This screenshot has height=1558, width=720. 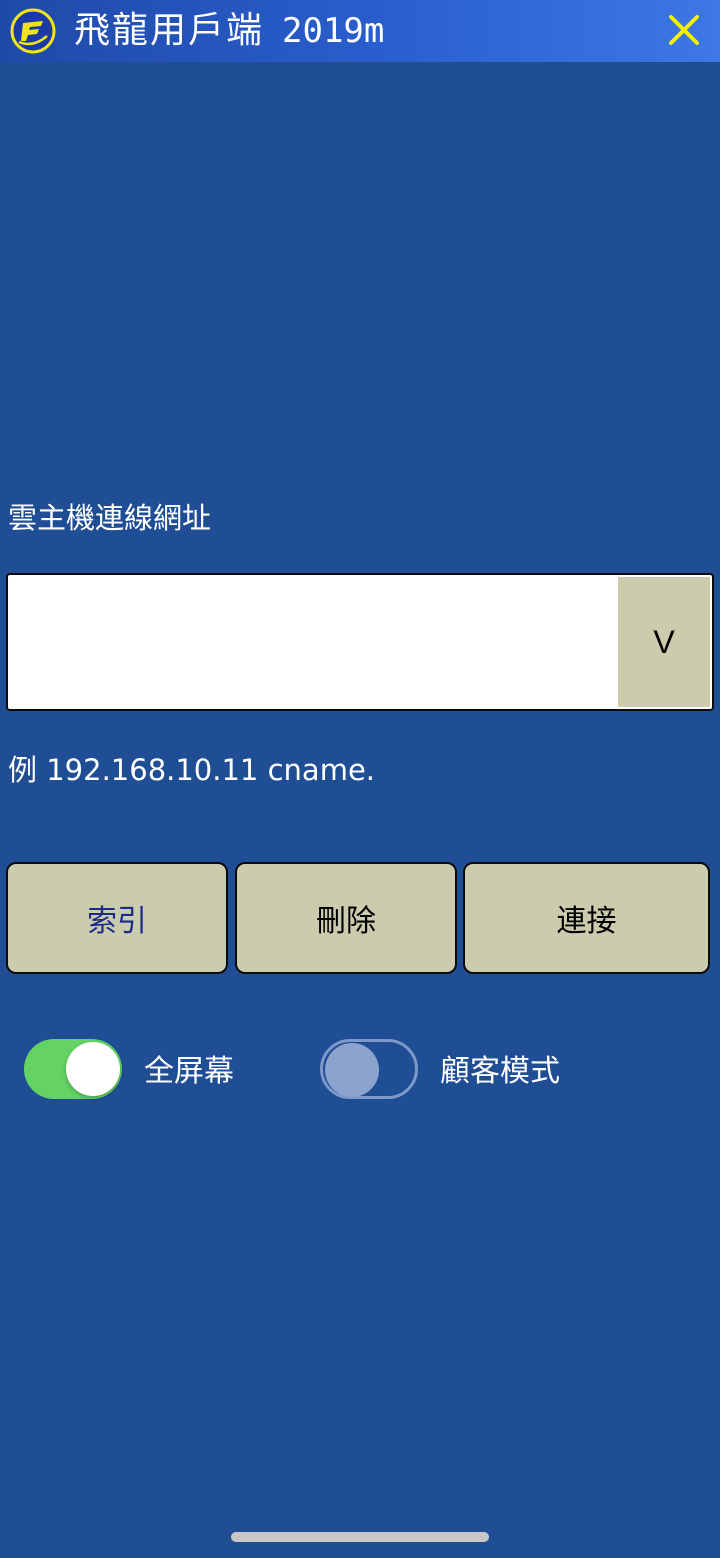 I want to click on guest-mode-toggle, so click(x=369, y=1069).